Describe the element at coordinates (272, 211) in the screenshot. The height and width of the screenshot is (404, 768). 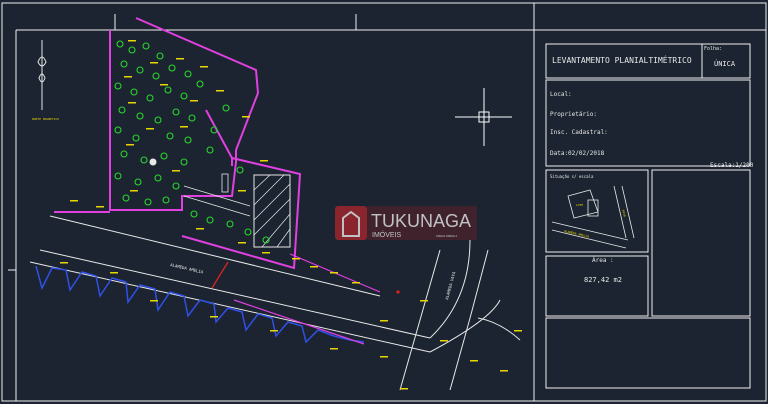
I see `hatched-structure` at that location.